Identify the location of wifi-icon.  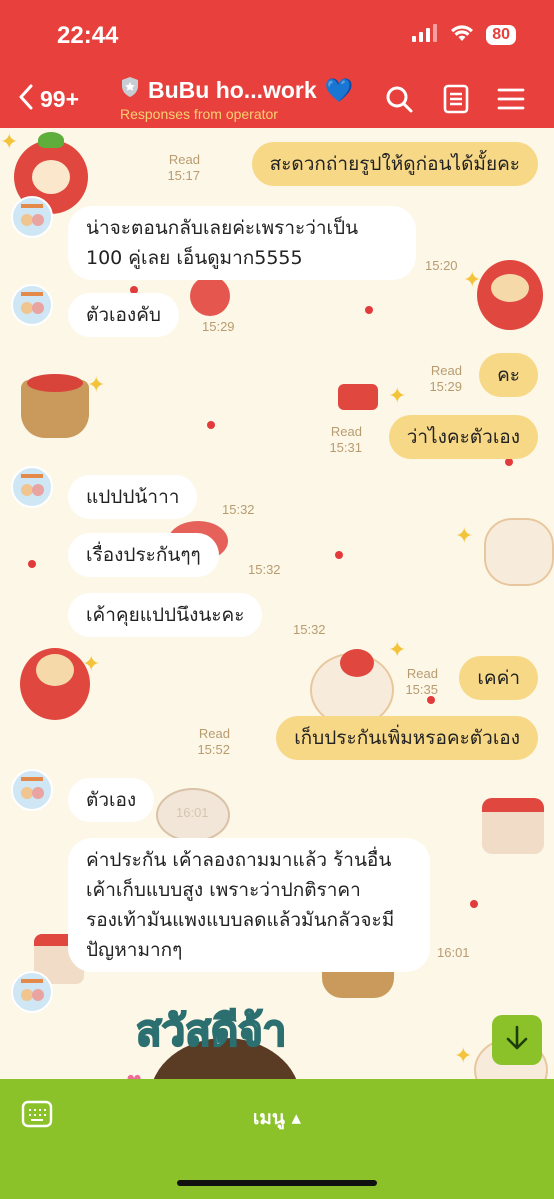
(462, 35).